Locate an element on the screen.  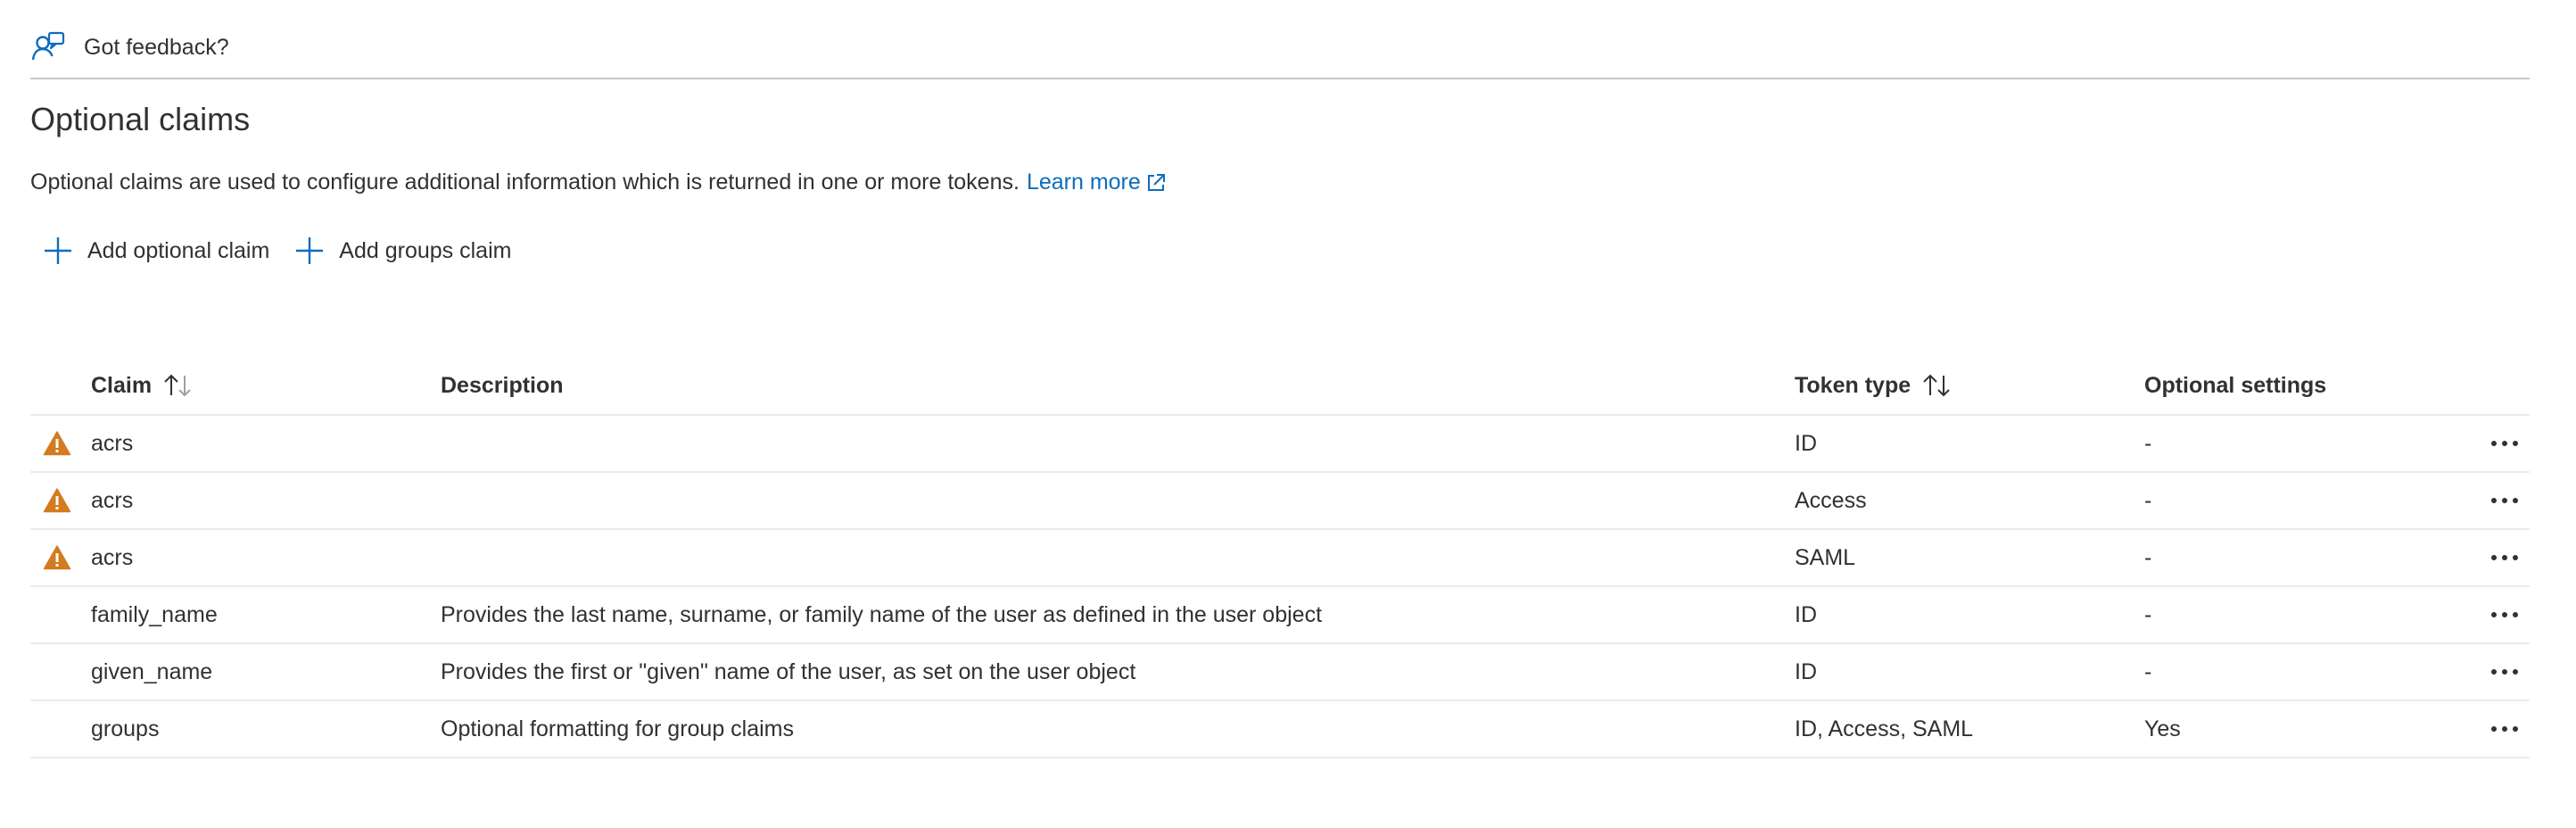
column-header-claim: Claim is located at coordinates (144, 386).